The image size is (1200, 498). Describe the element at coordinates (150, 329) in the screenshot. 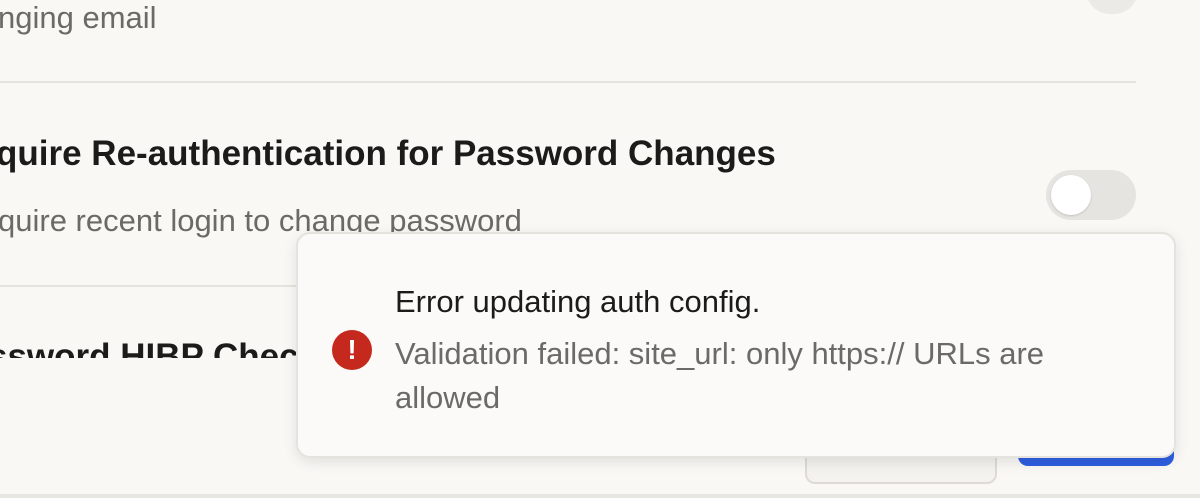

I see `next-setting-clip: ssword HIBP Chec` at that location.